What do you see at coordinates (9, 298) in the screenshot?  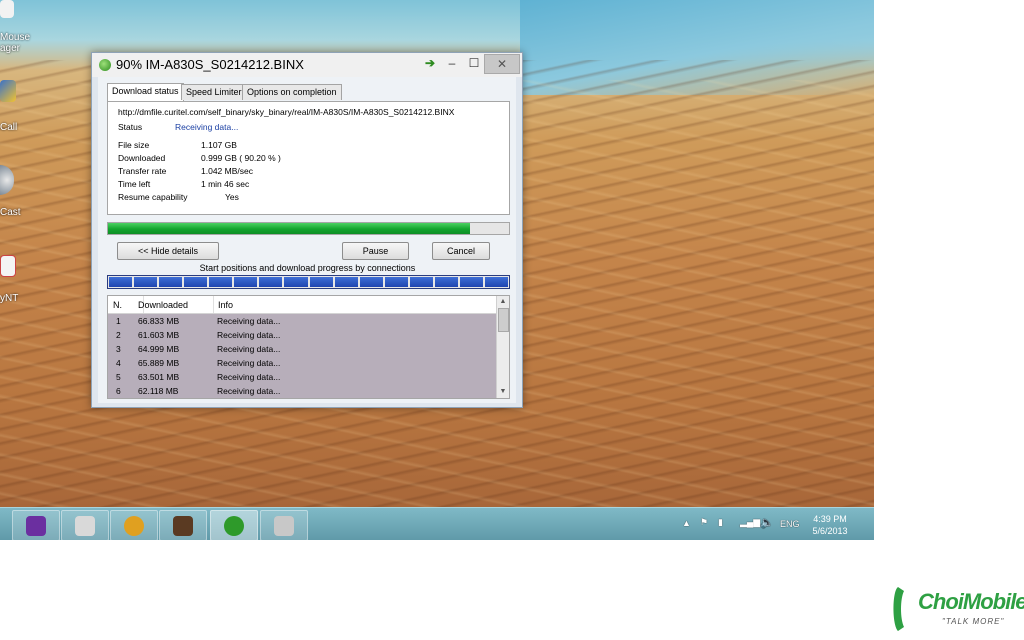 I see `desktop-icon-label: yNT` at bounding box center [9, 298].